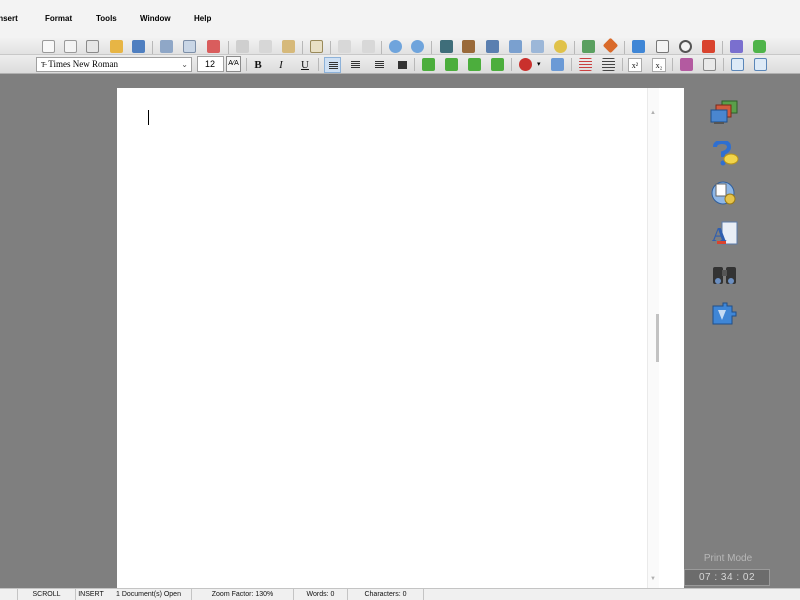  Describe the element at coordinates (395, 46) in the screenshot. I see `zoom-in-icon` at that location.